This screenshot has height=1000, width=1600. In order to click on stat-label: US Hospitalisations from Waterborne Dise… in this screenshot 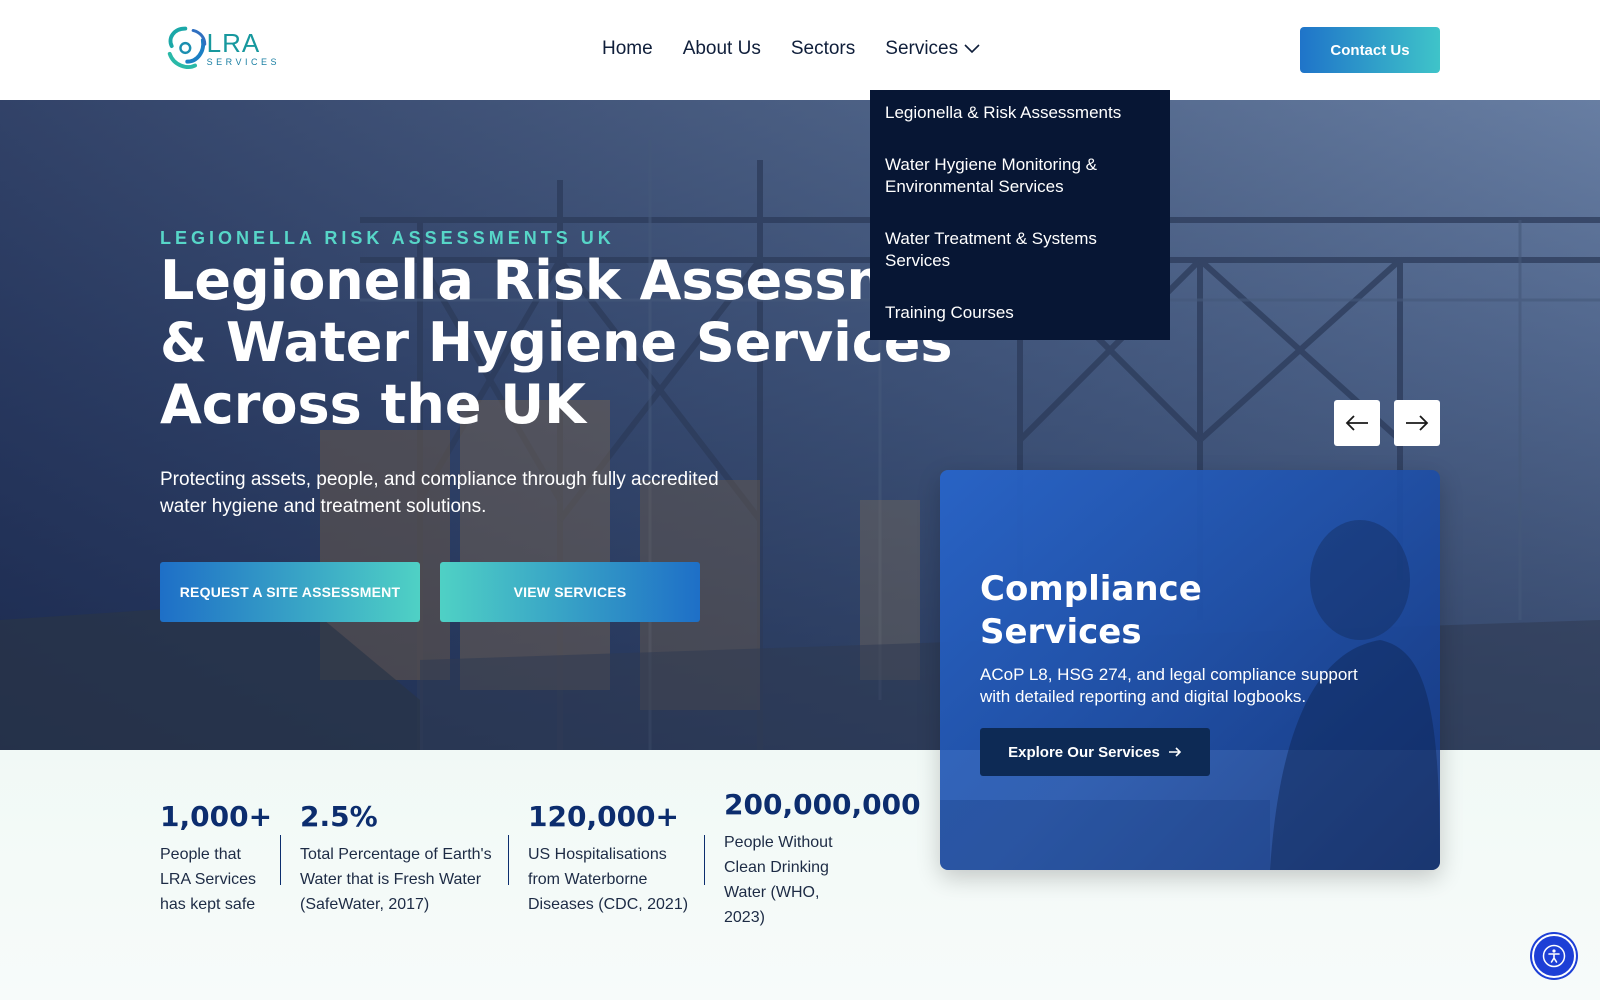, I will do `click(608, 879)`.